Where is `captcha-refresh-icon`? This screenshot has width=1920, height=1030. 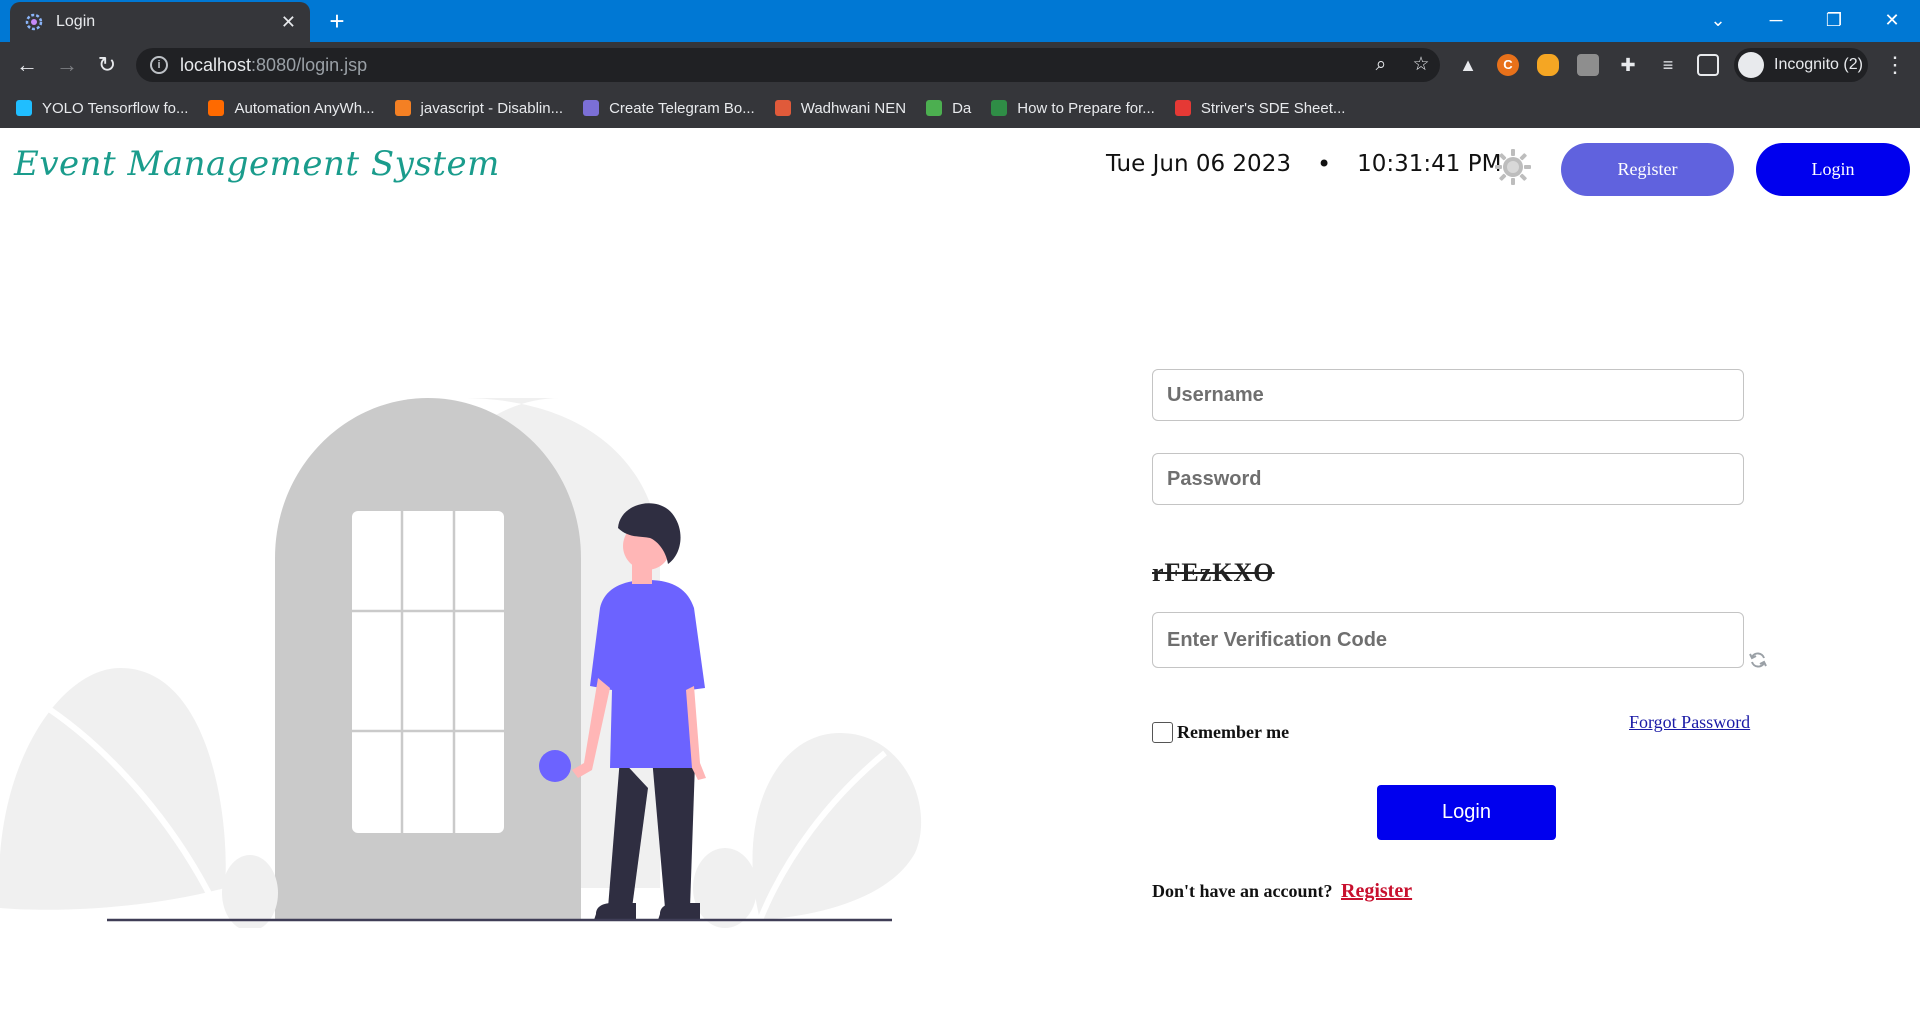
captcha-refresh-icon is located at coordinates (1758, 660).